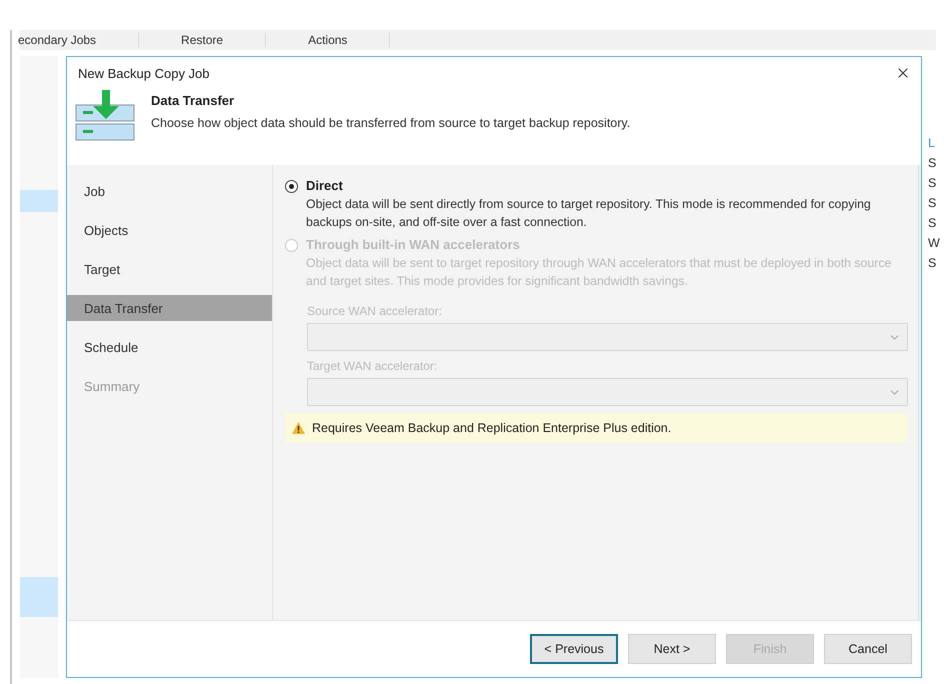 This screenshot has width=944, height=684. What do you see at coordinates (169, 308) in the screenshot?
I see `step-item: Data Transfer` at bounding box center [169, 308].